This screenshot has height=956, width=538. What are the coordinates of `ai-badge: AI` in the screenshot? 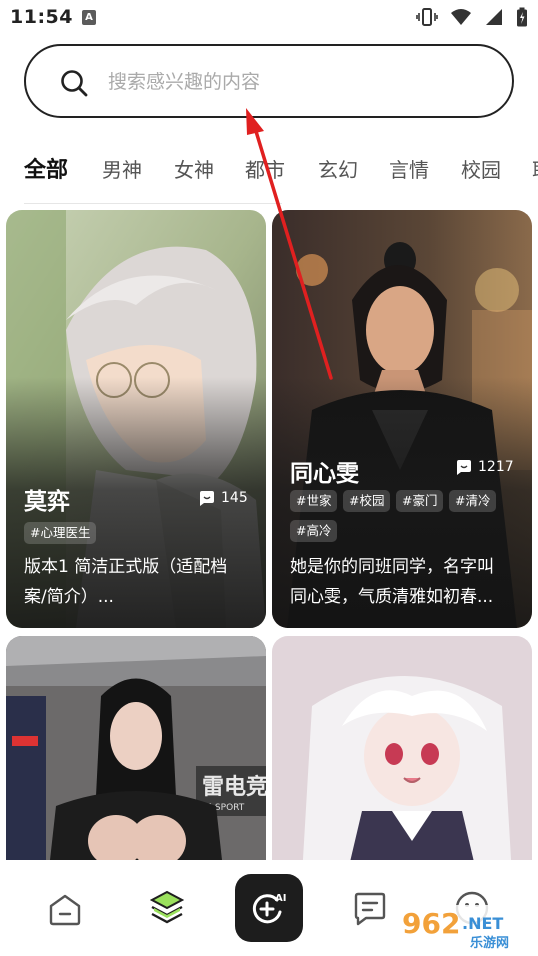 It's located at (280, 898).